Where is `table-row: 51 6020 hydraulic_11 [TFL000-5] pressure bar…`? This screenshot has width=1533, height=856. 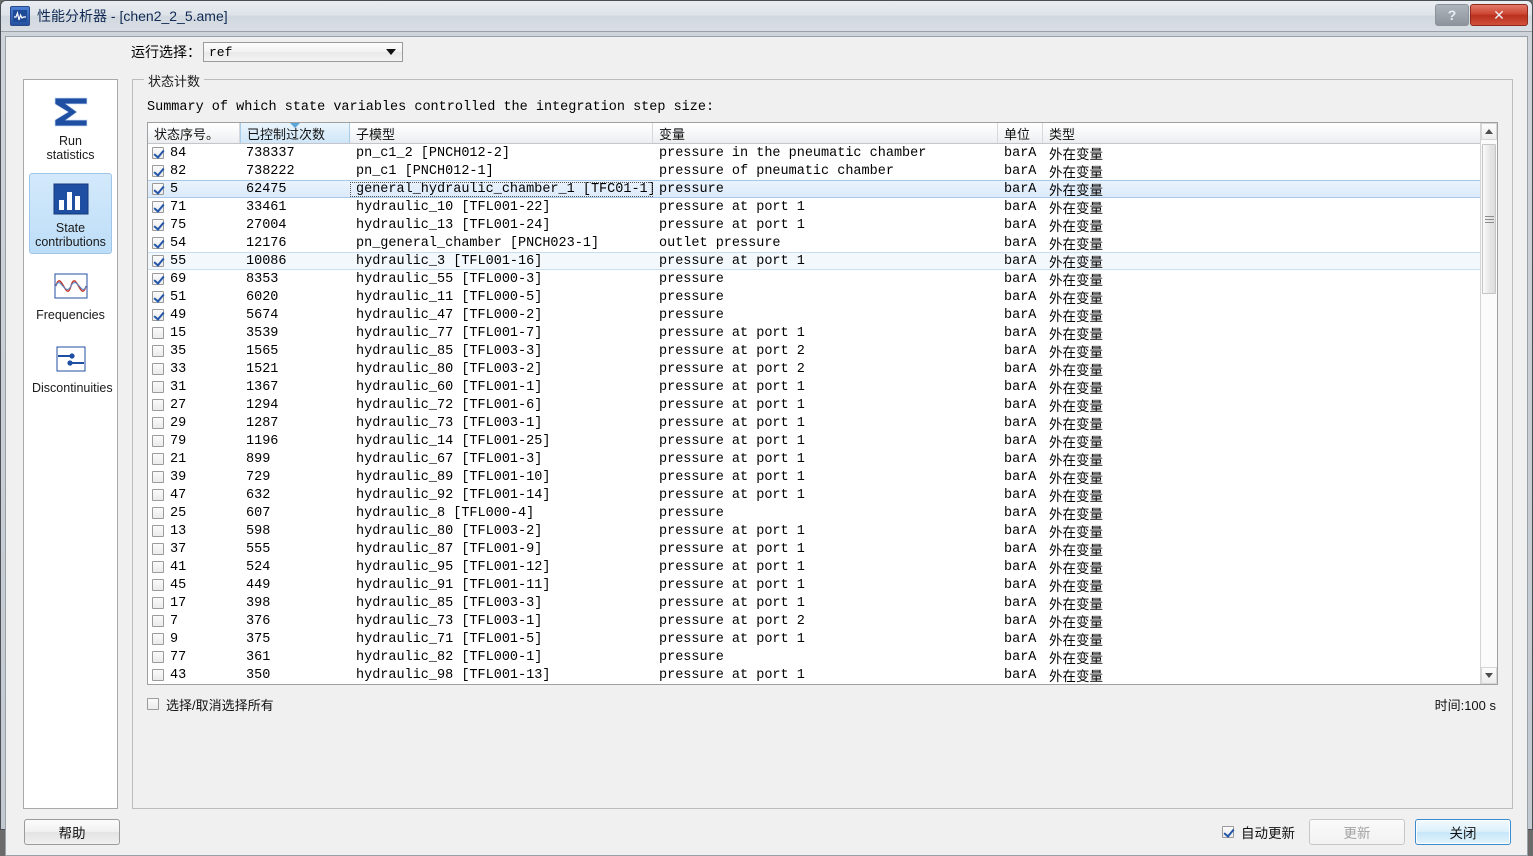 table-row: 51 6020 hydraulic_11 [TFL000-5] pressure bar… is located at coordinates (822, 298).